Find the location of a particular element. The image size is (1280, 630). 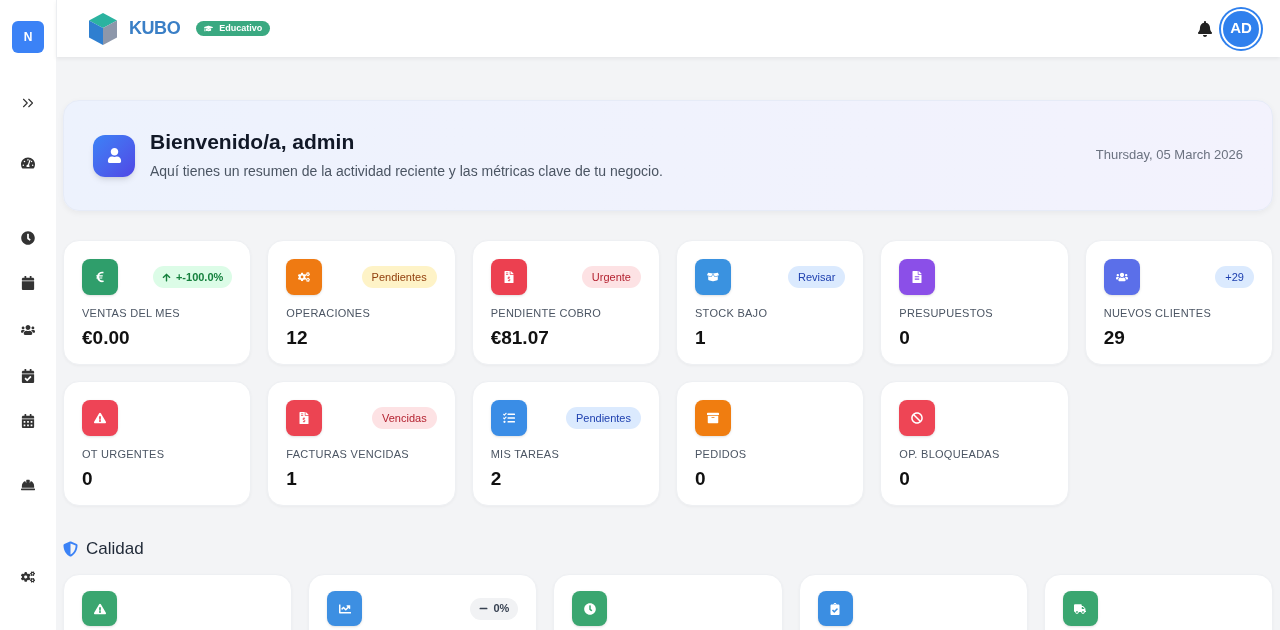

stat-value: 29 is located at coordinates (1114, 338).